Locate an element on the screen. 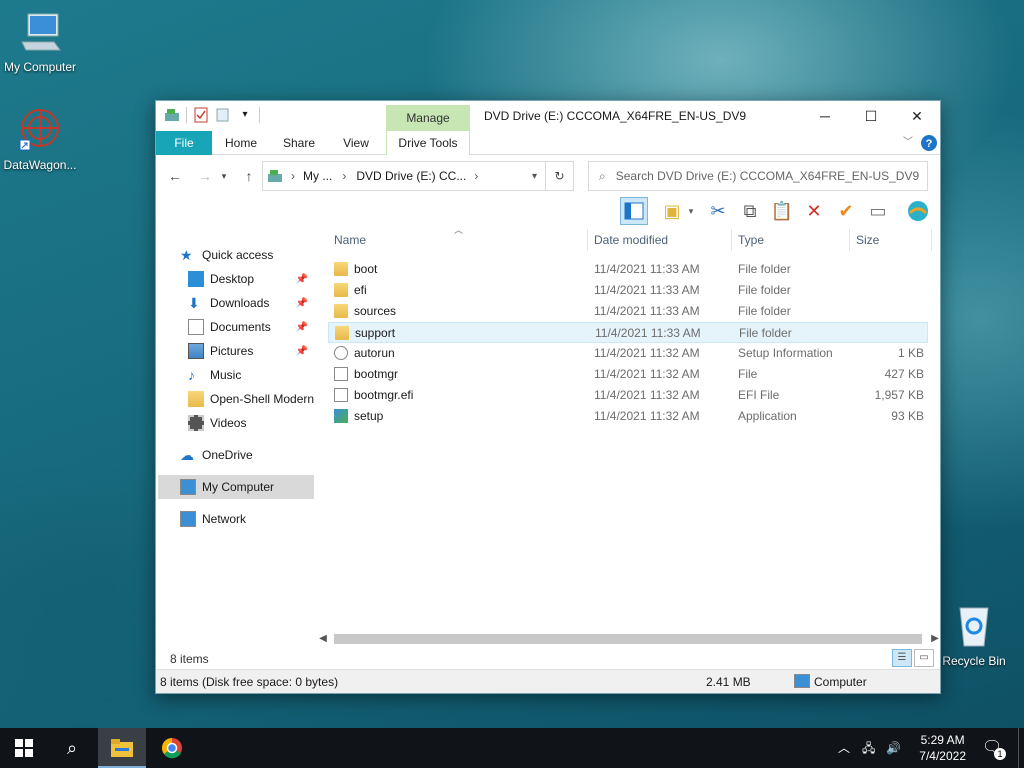 This screenshot has height=768, width=1024. rename-check-icon: ✔ is located at coordinates (846, 211).